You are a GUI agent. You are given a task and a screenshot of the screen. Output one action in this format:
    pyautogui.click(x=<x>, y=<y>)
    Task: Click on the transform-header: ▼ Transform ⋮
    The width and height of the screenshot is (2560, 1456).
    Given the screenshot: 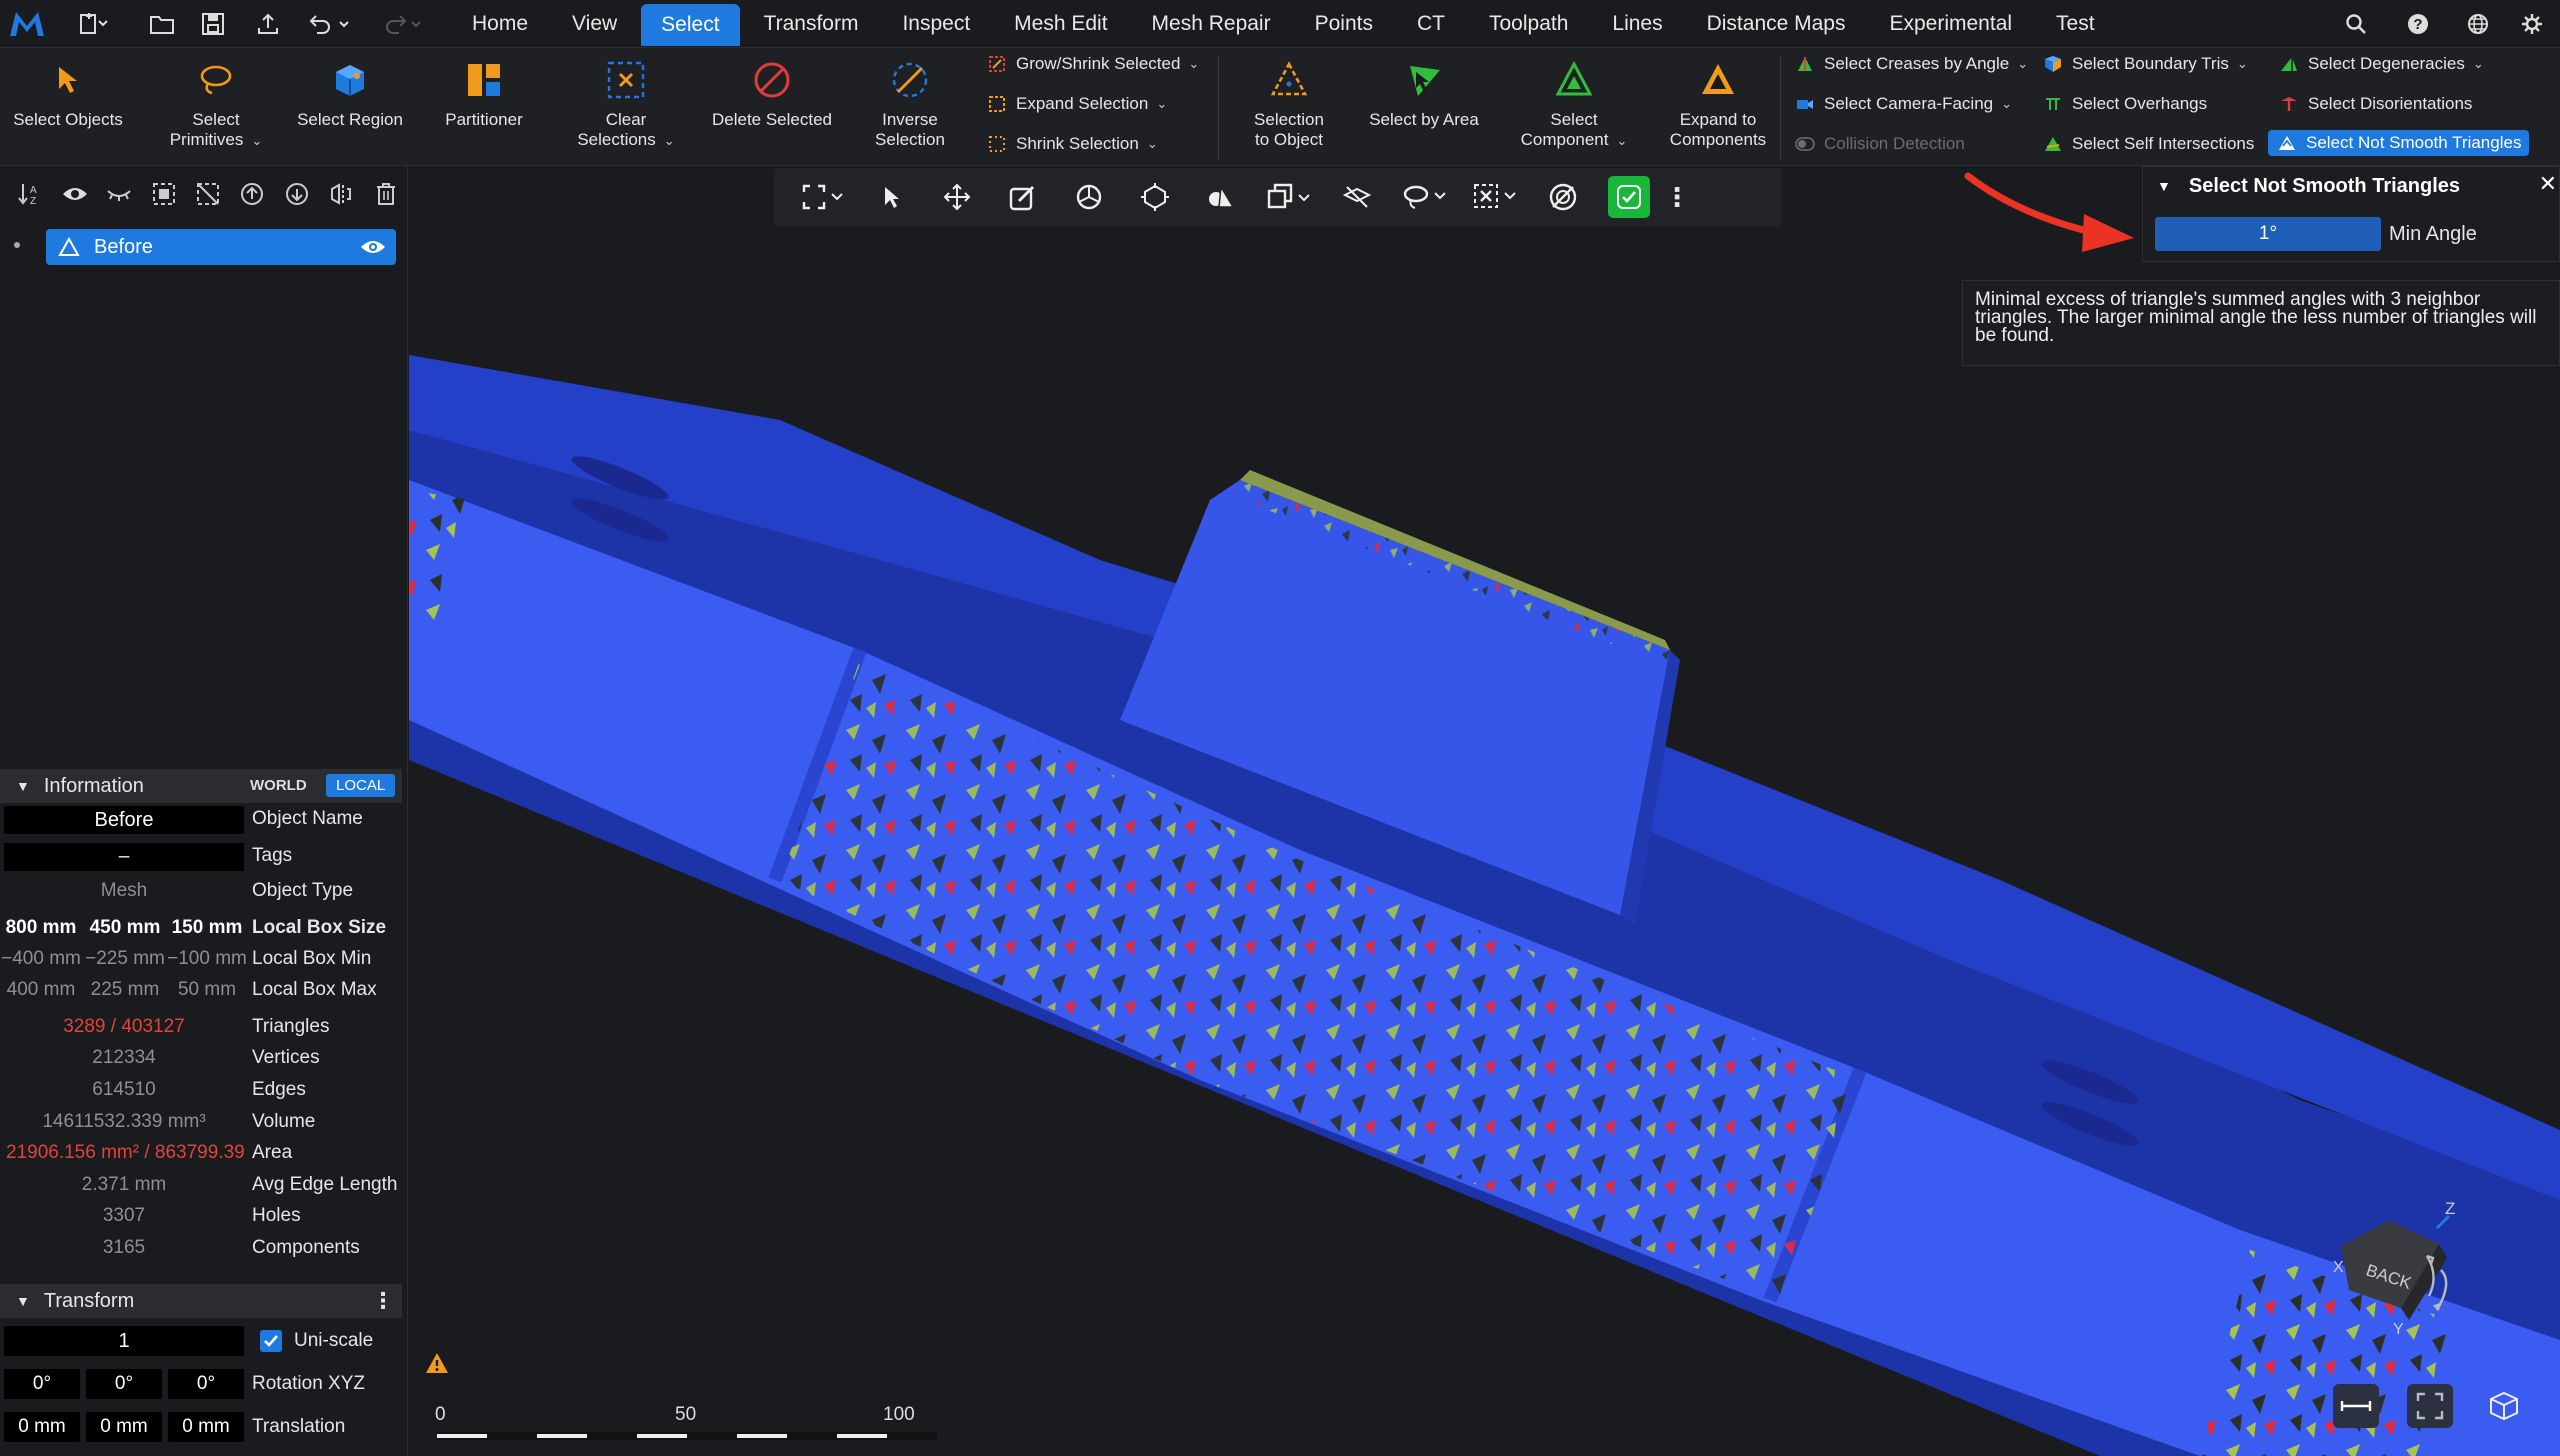 What is the action you would take?
    pyautogui.click(x=201, y=1301)
    